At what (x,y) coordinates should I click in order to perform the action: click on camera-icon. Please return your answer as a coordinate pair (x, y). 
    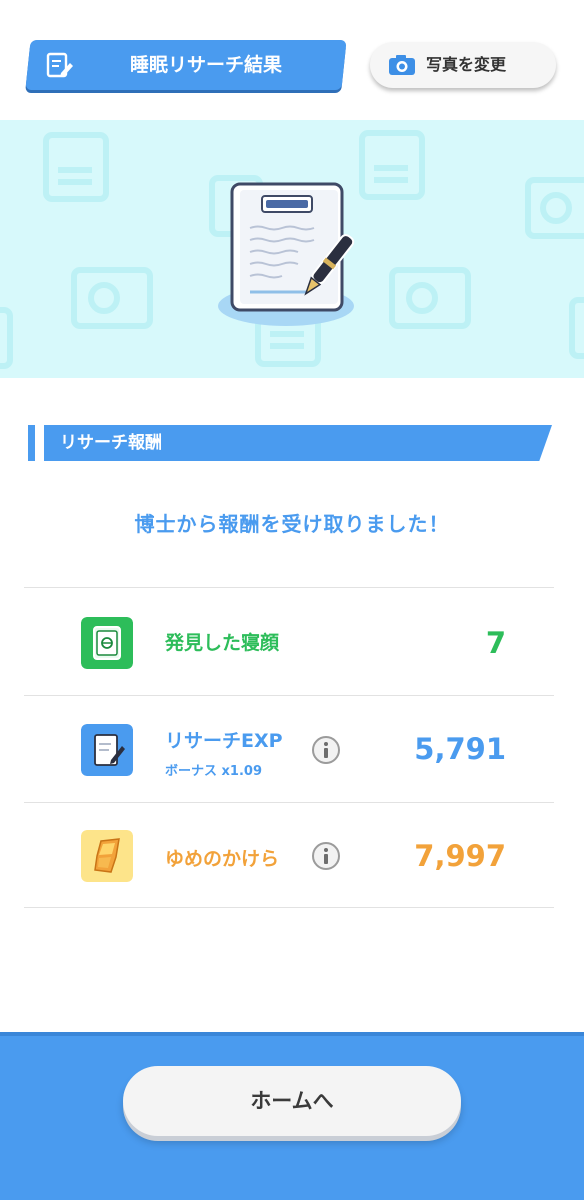
    Looking at the image, I should click on (402, 65).